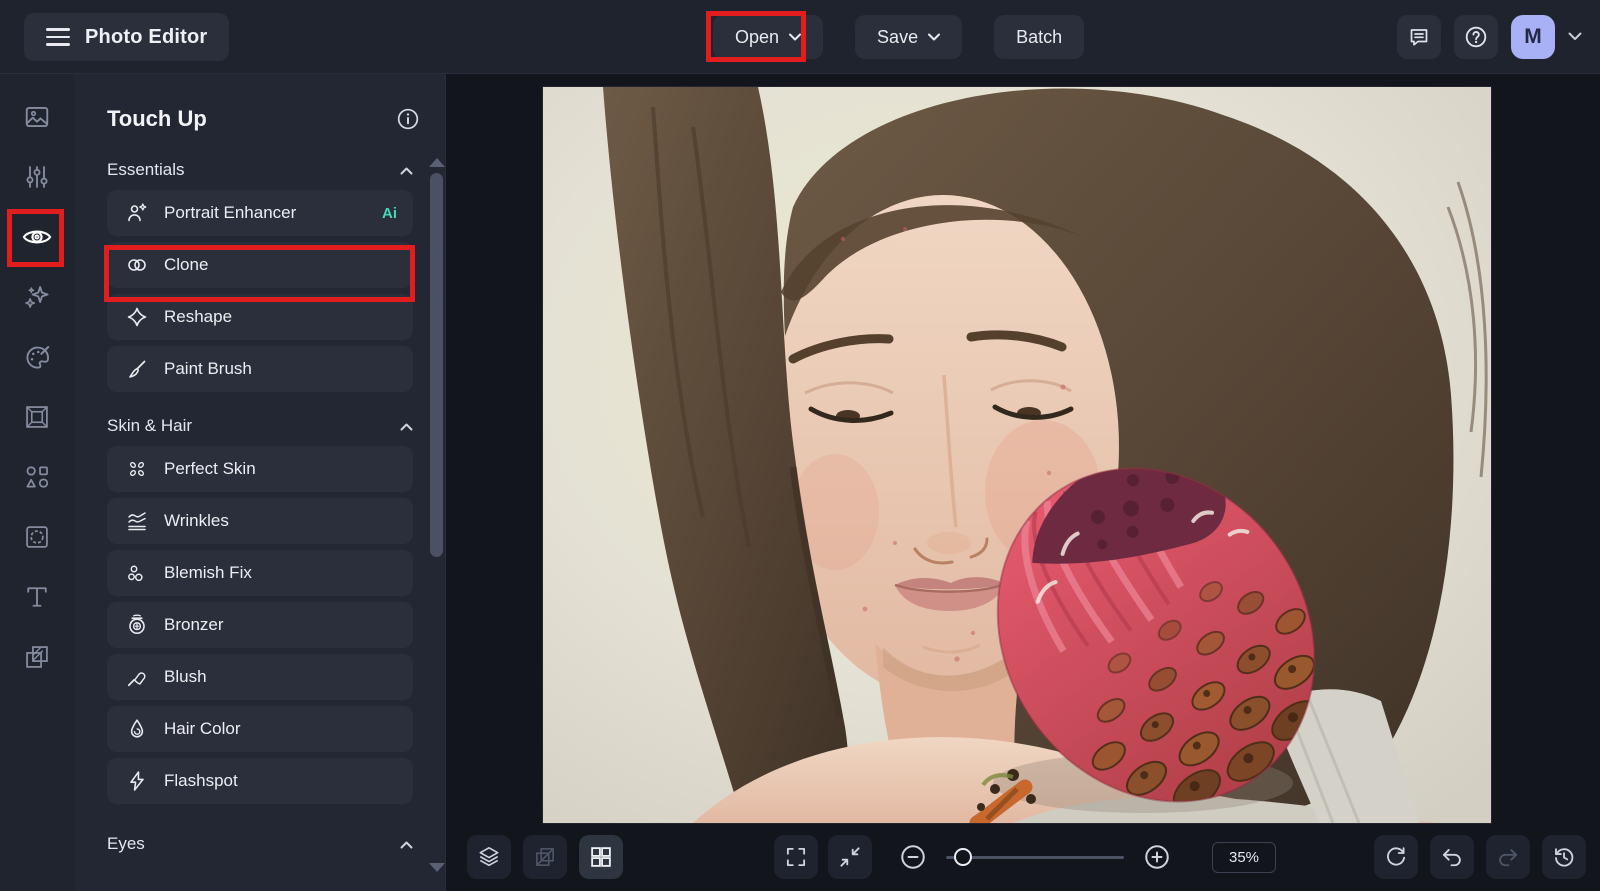 This screenshot has height=891, width=1600. I want to click on tool-item-label: Bronzer, so click(194, 624).